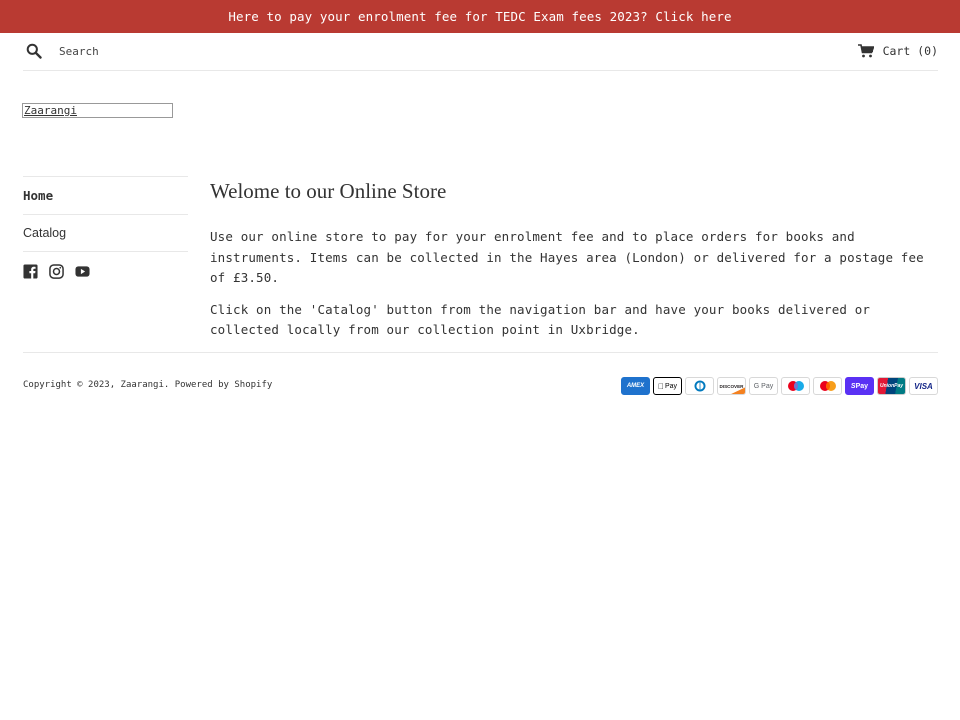 The width and height of the screenshot is (960, 720). I want to click on facebook-icon, so click(30, 271).